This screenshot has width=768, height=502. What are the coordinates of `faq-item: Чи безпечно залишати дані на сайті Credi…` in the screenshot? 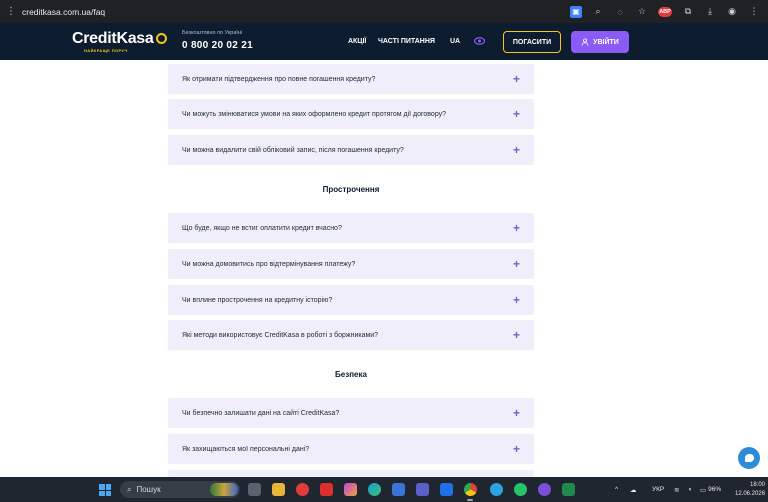 It's located at (351, 413).